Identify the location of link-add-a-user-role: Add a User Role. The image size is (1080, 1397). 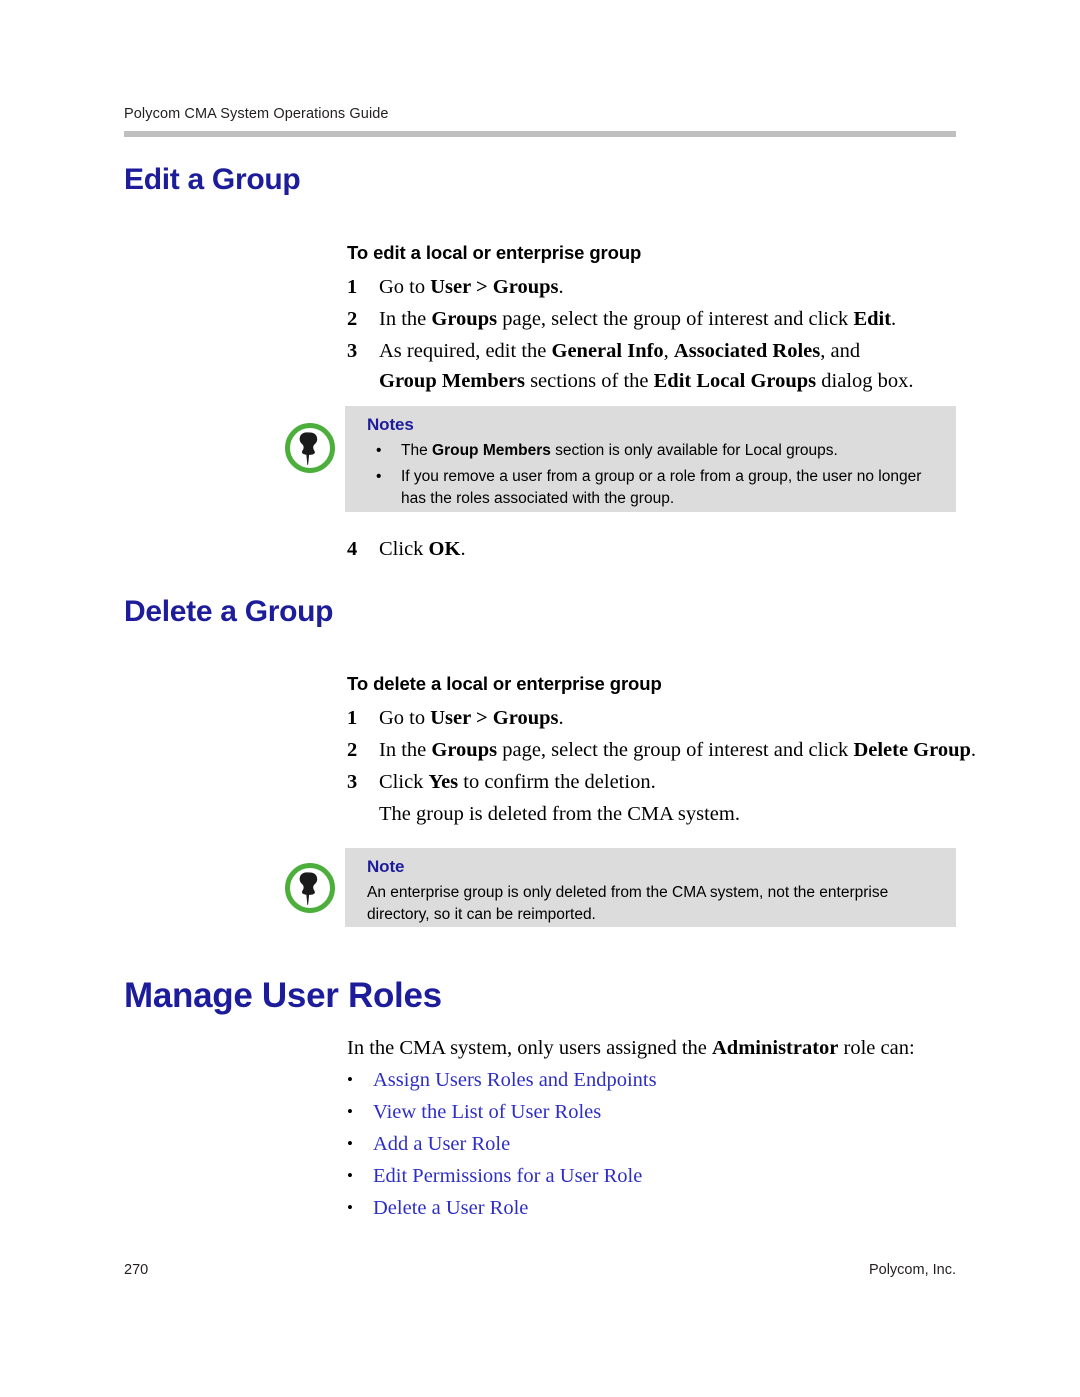
(640, 1144).